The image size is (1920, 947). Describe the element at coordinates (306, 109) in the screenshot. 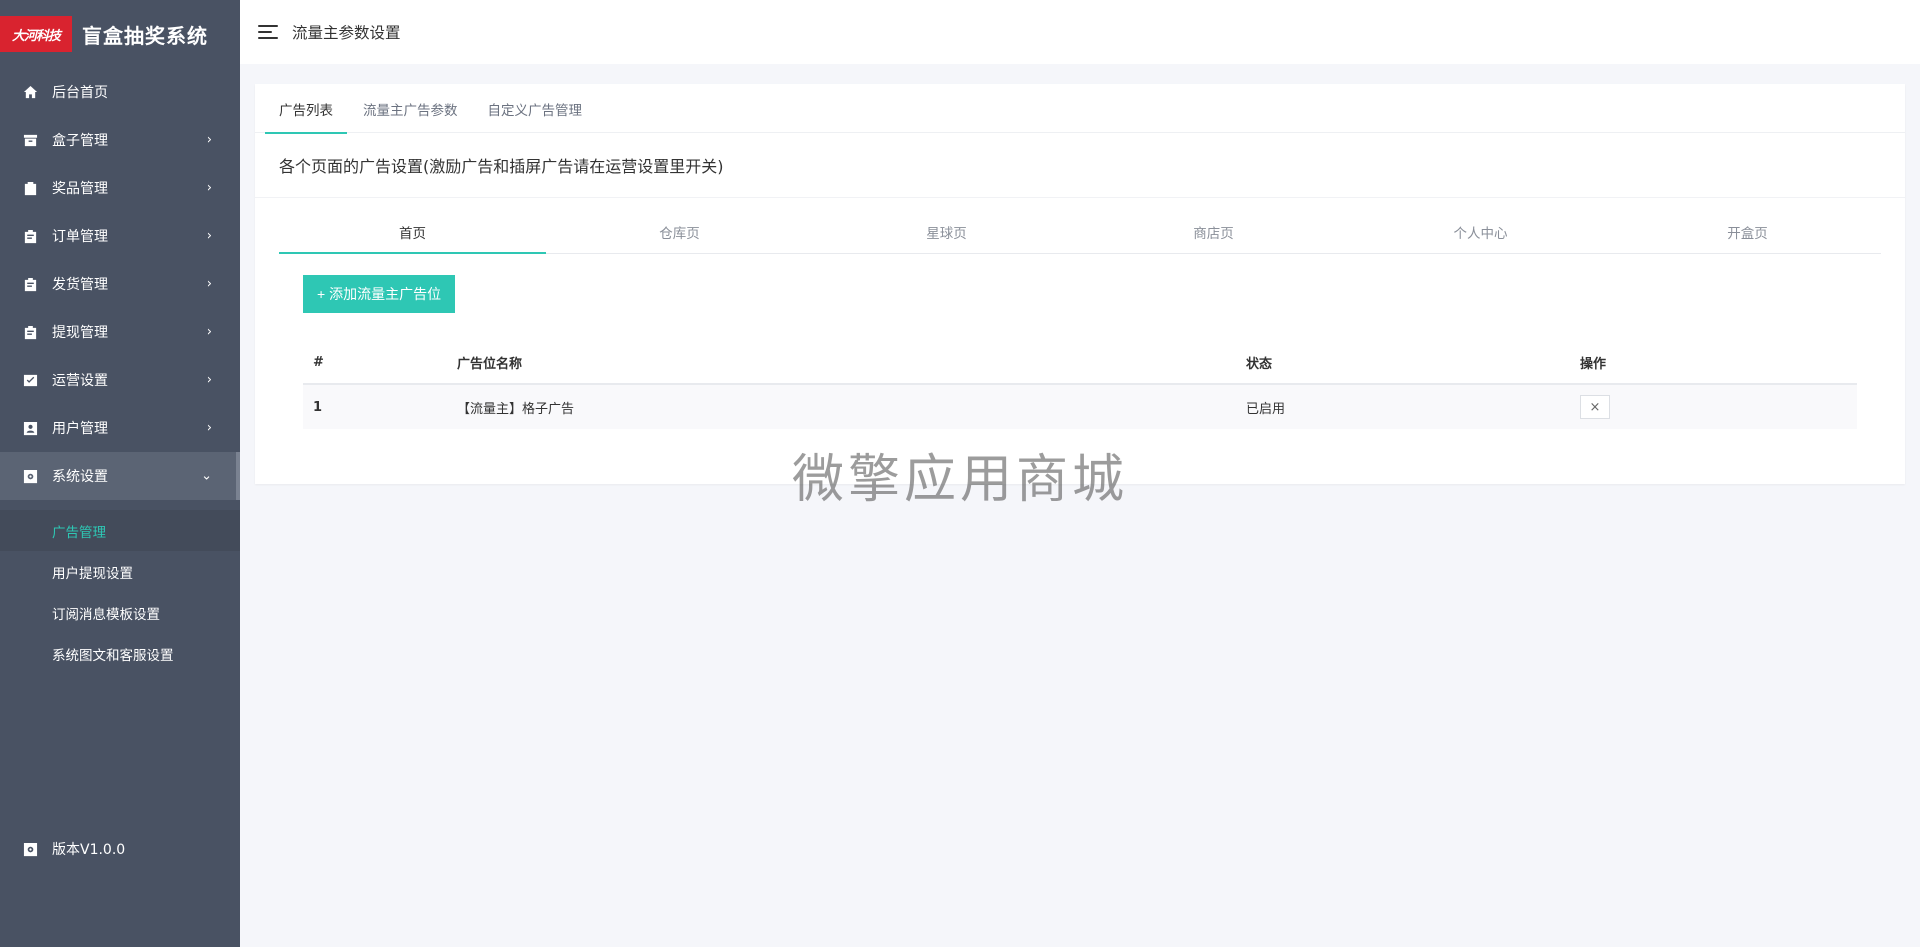

I see `tab-ad-list: 广告列表` at that location.